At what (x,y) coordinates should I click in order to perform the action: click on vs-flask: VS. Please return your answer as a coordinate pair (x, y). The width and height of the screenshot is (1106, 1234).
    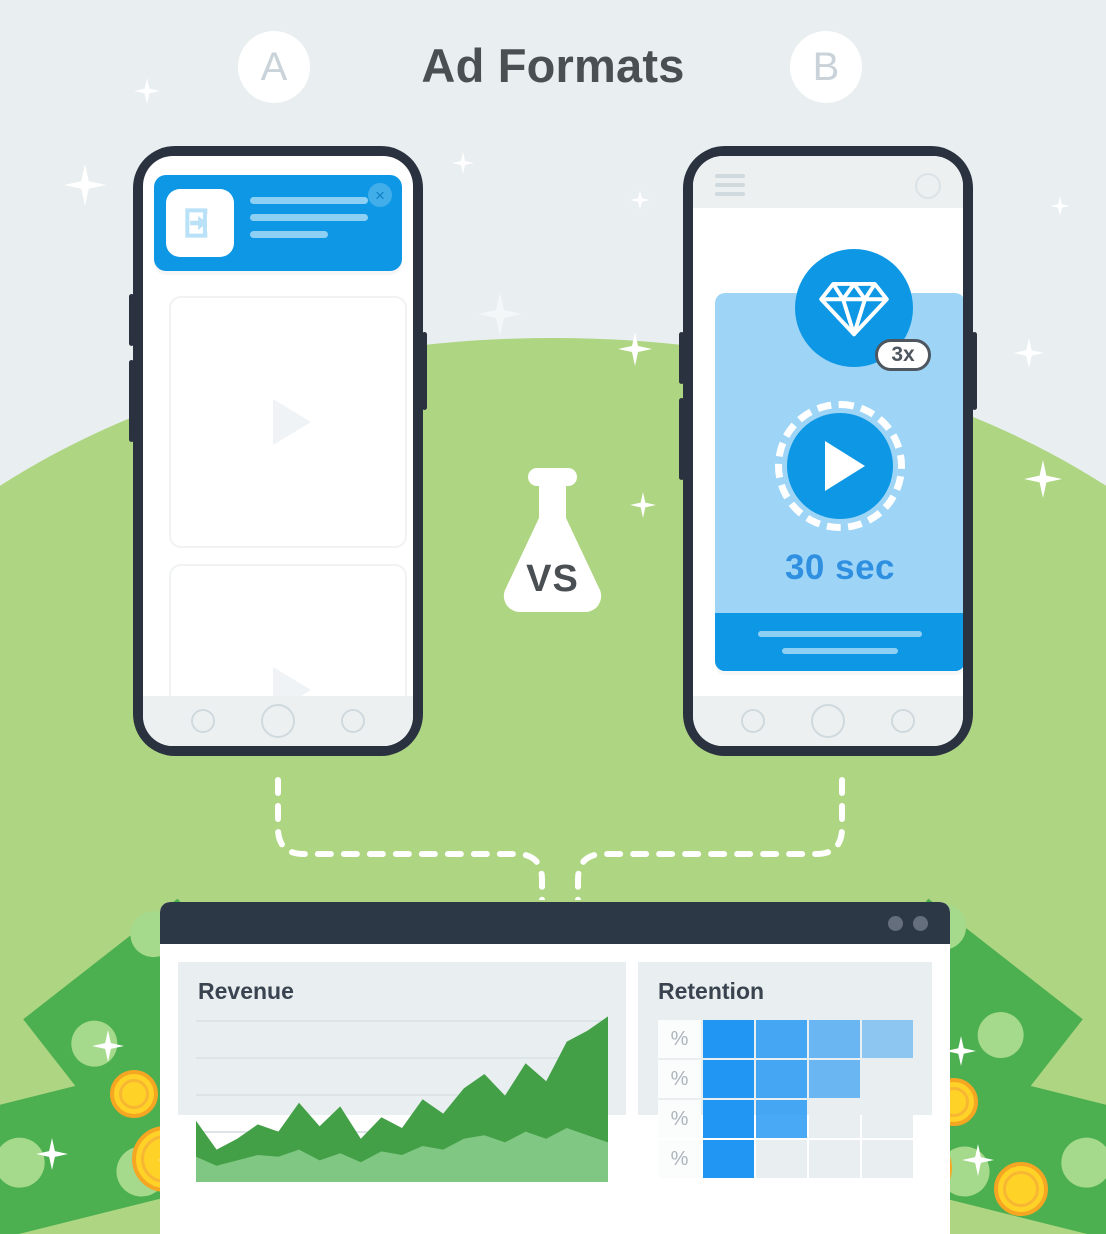
    Looking at the image, I should click on (552, 540).